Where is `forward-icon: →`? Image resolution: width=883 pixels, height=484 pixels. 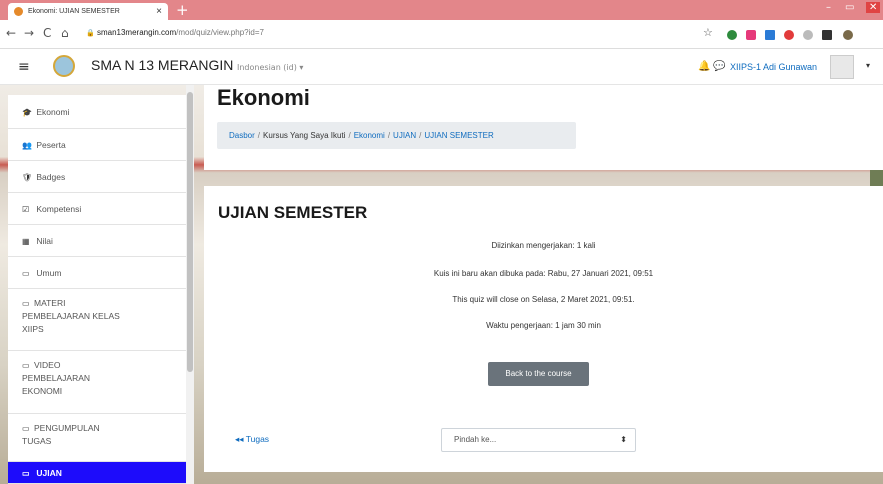
forward-icon: → is located at coordinates (29, 33).